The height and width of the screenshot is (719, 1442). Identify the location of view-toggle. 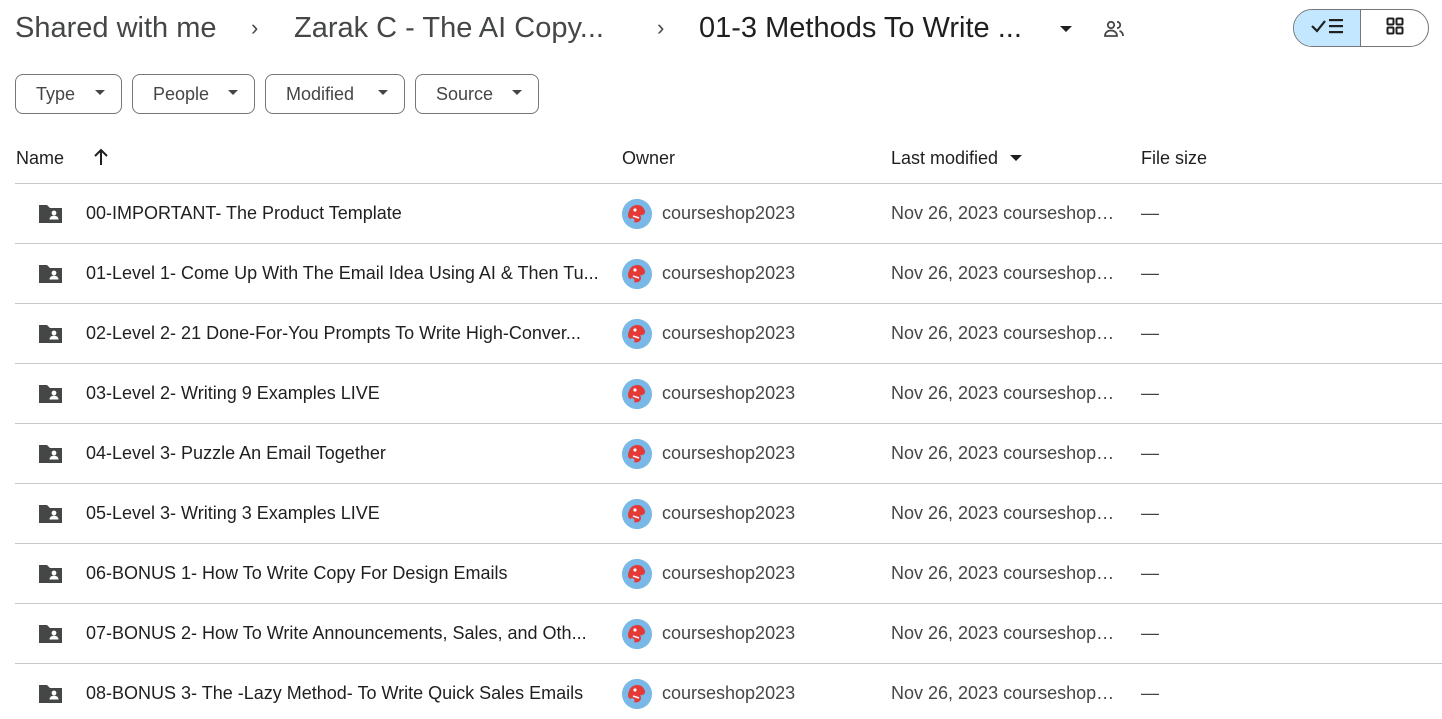
(1361, 28).